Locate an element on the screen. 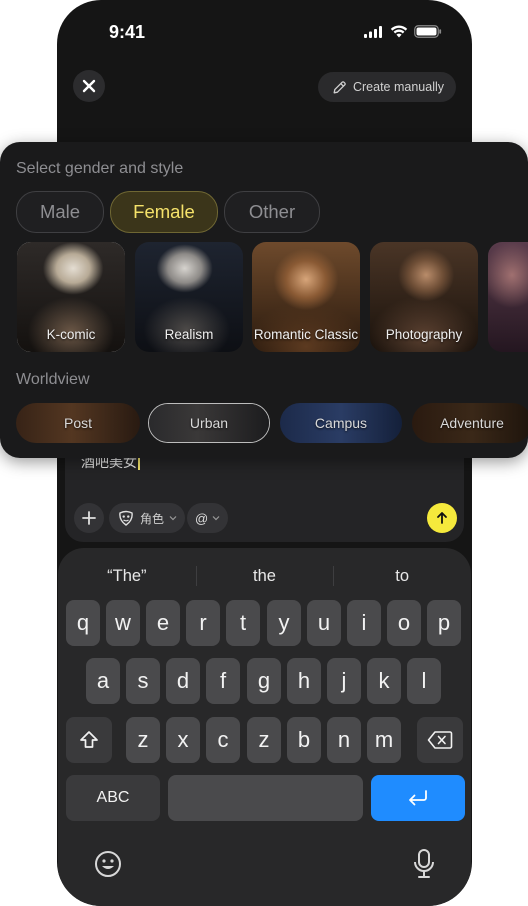  role-selector: 角色 is located at coordinates (147, 518).